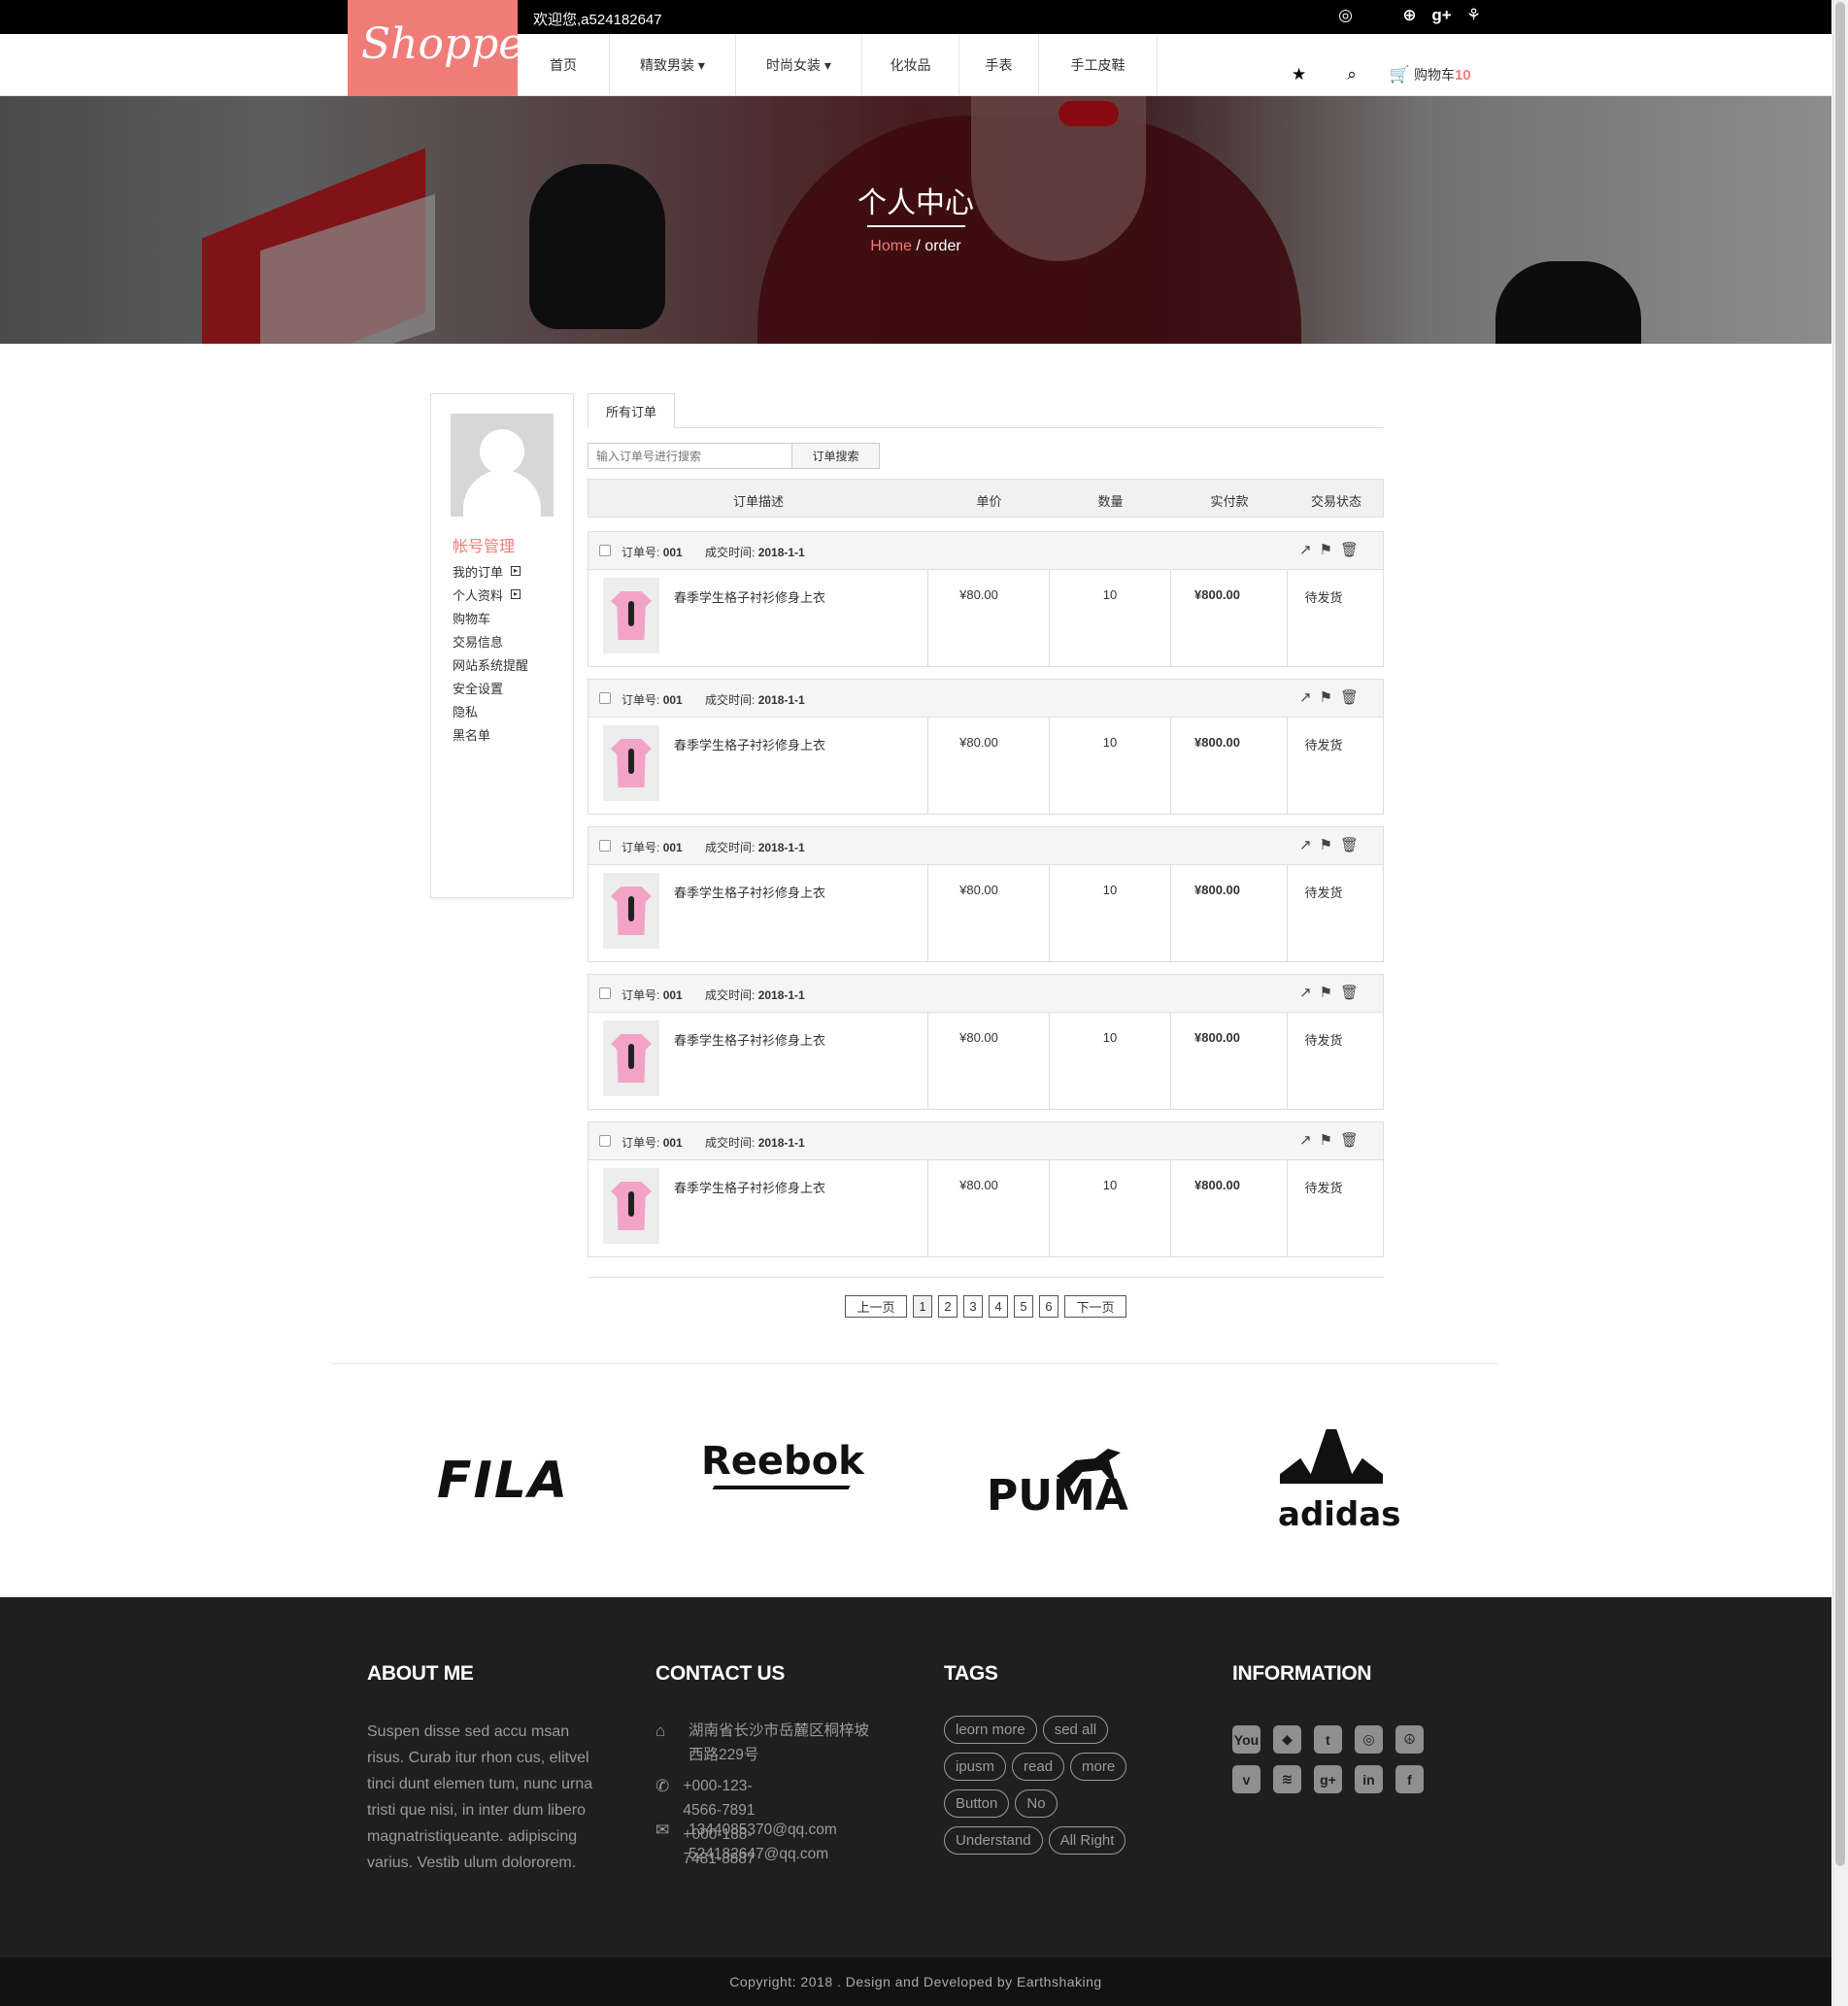 The height and width of the screenshot is (2006, 1848). What do you see at coordinates (730, 552) in the screenshot?
I see `order-time-label: 成交时间:` at bounding box center [730, 552].